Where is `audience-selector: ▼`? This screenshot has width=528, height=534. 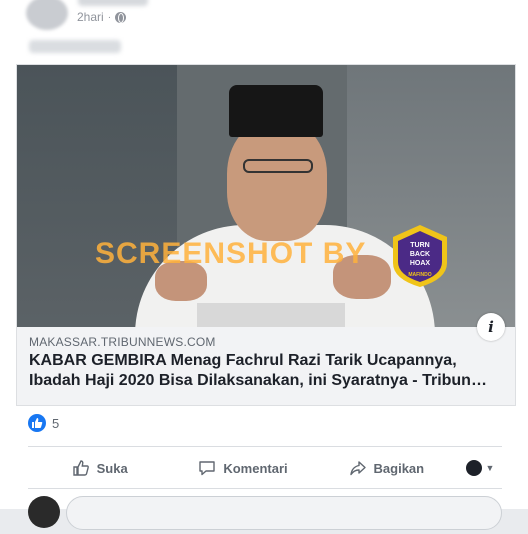
audience-selector: ▼ is located at coordinates (480, 468).